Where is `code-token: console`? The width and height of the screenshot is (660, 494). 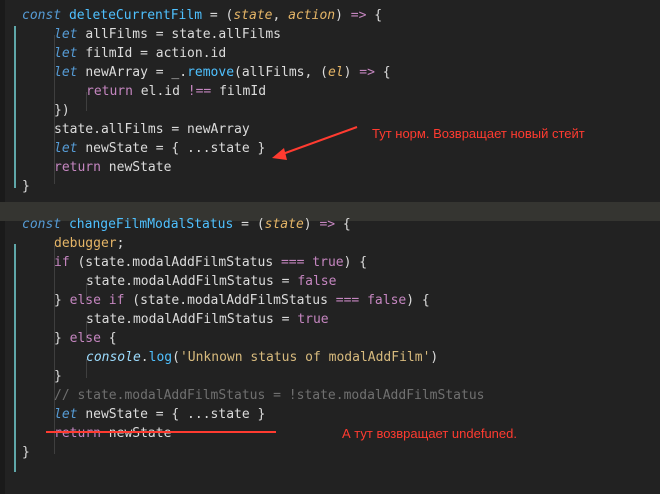 code-token: console is located at coordinates (113, 357).